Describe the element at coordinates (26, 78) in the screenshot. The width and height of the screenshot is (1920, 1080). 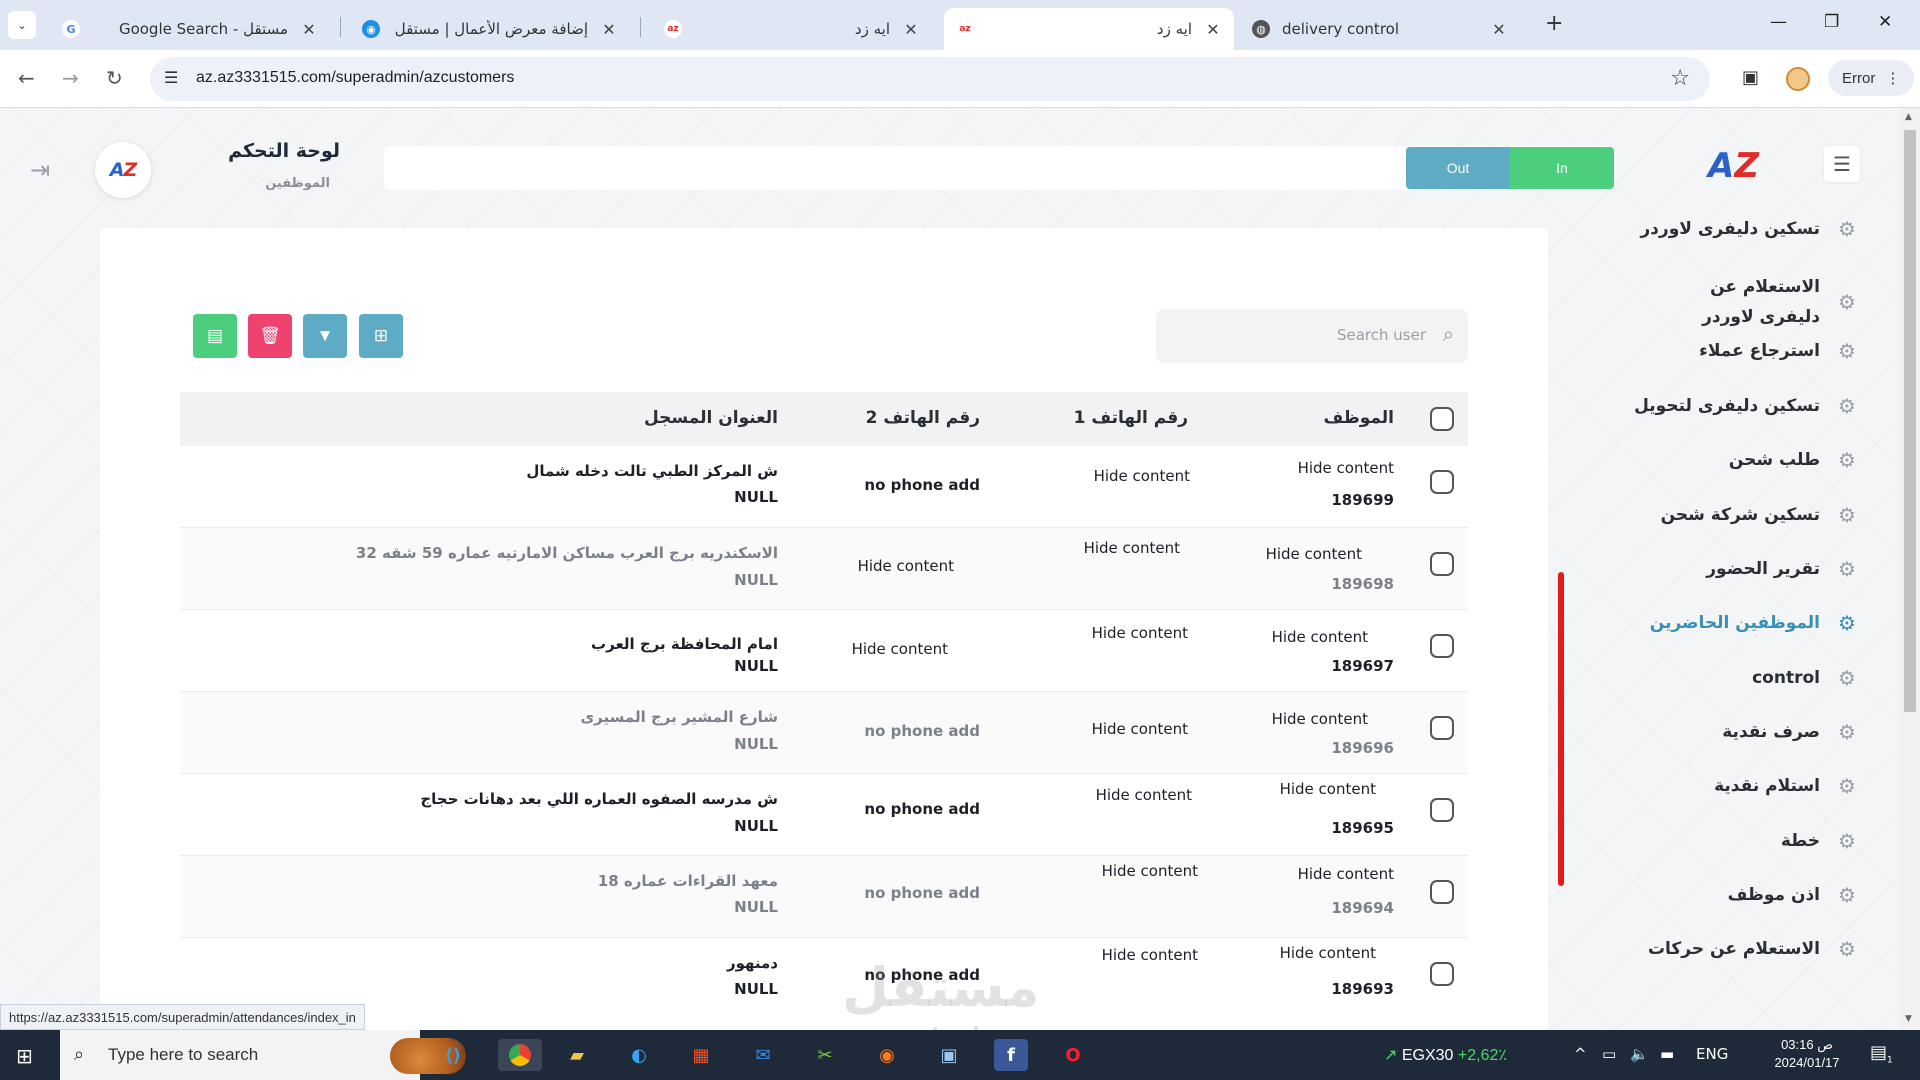
I see `back-icon: ←` at that location.